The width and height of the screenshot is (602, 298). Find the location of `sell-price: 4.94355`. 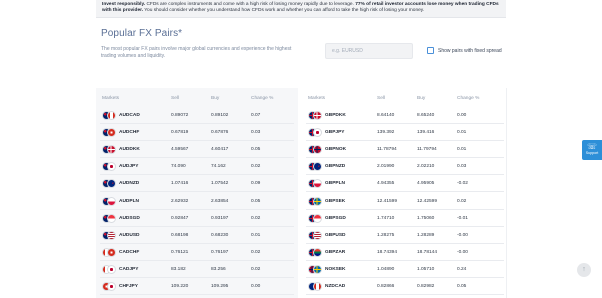

sell-price: 4.94355 is located at coordinates (385, 183).